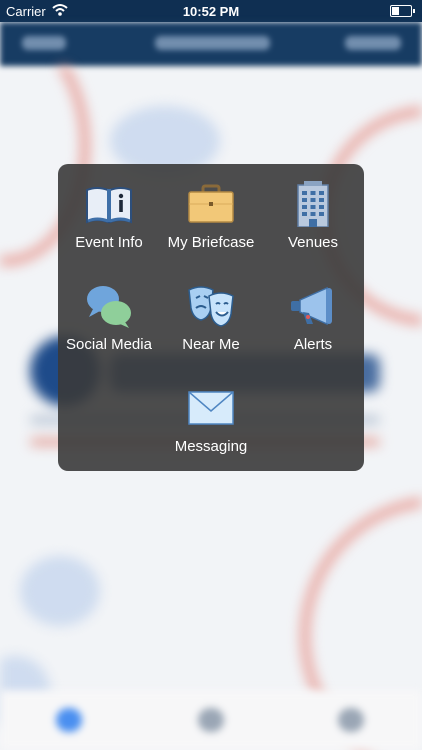 The height and width of the screenshot is (750, 422). I want to click on menu-item-event-info: Event Info, so click(109, 215).